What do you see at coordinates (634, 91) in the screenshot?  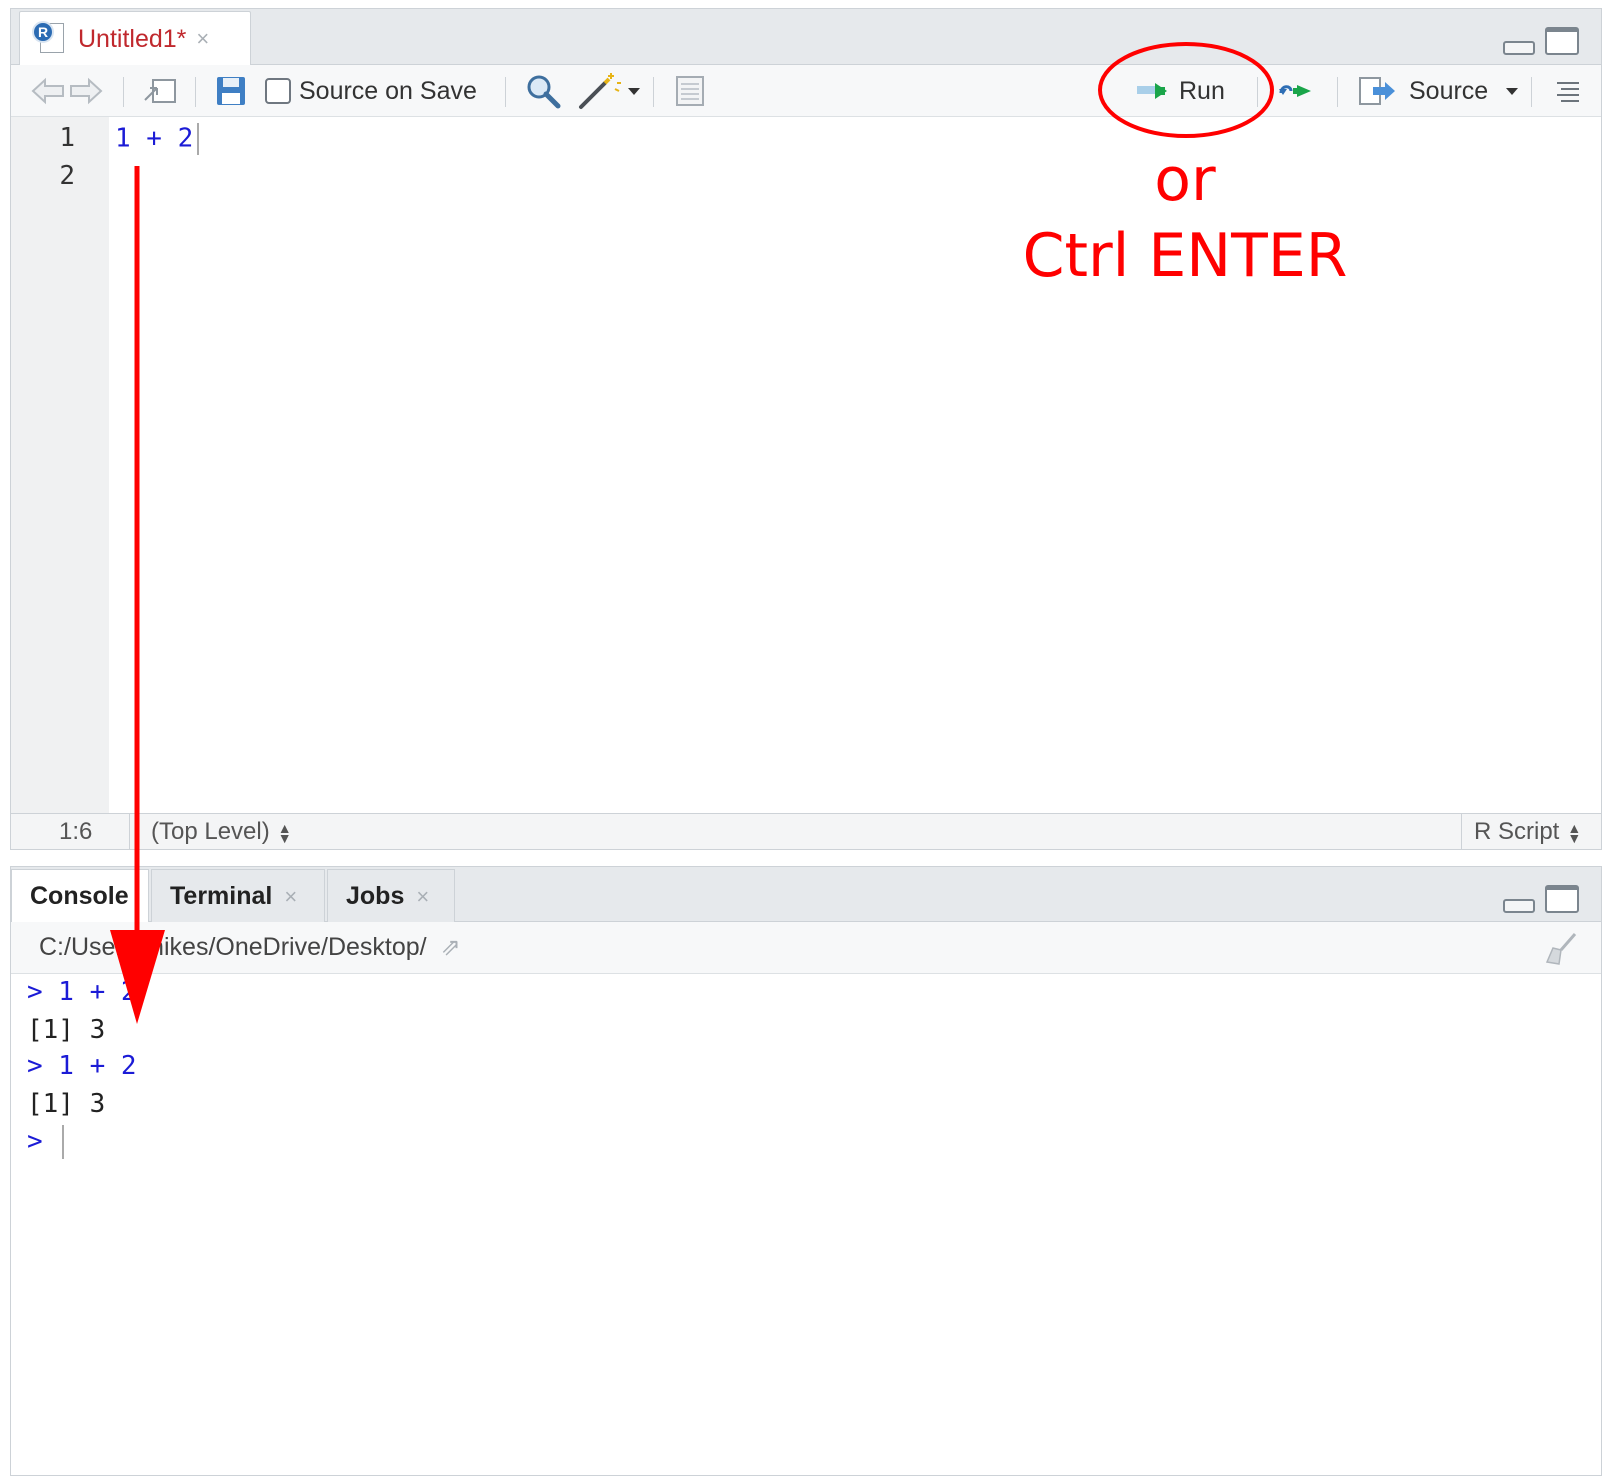 I see `chevron-down-icon` at bounding box center [634, 91].